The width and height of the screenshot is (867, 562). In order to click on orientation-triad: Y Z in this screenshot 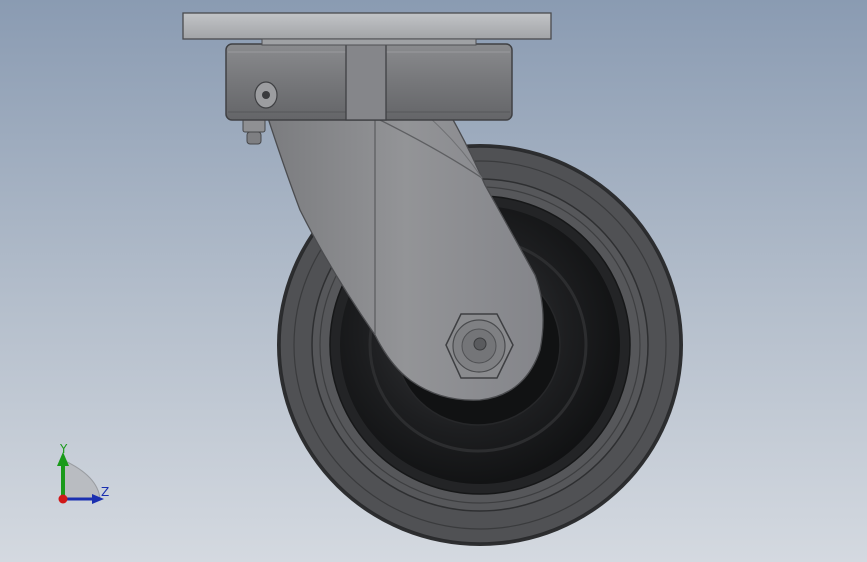, I will do `click(85, 478)`.